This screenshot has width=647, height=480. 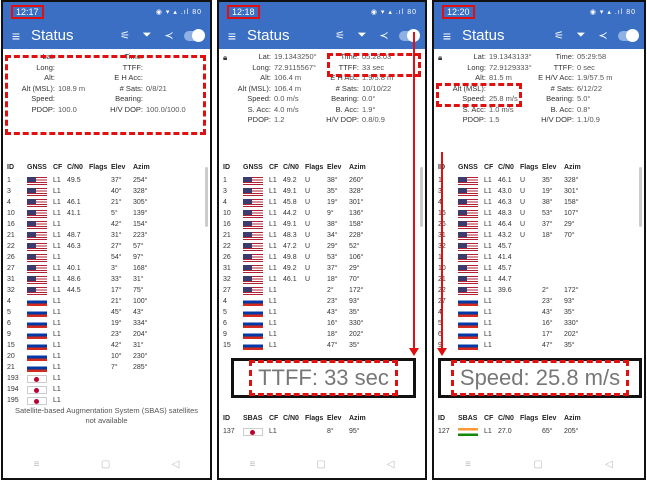 I want to click on info-label: Bearing:, so click(x=560, y=98).